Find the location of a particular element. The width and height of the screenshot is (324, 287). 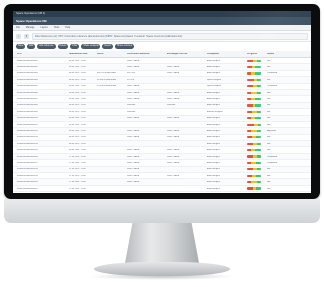

back-icon: ‹ is located at coordinates (18, 36).